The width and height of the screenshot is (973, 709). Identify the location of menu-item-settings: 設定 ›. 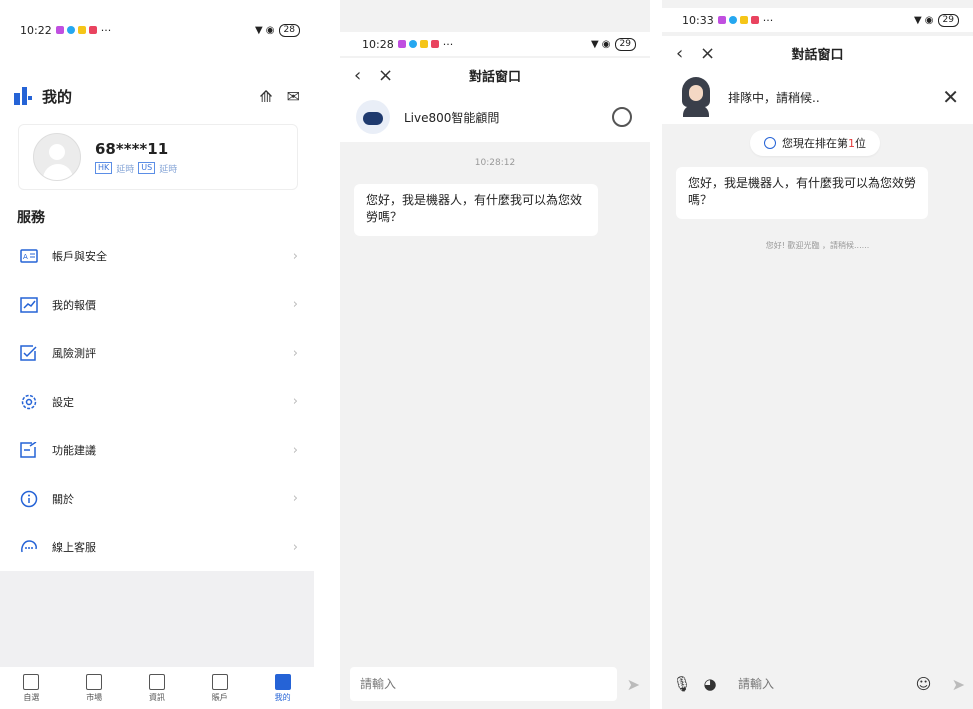
(157, 402).